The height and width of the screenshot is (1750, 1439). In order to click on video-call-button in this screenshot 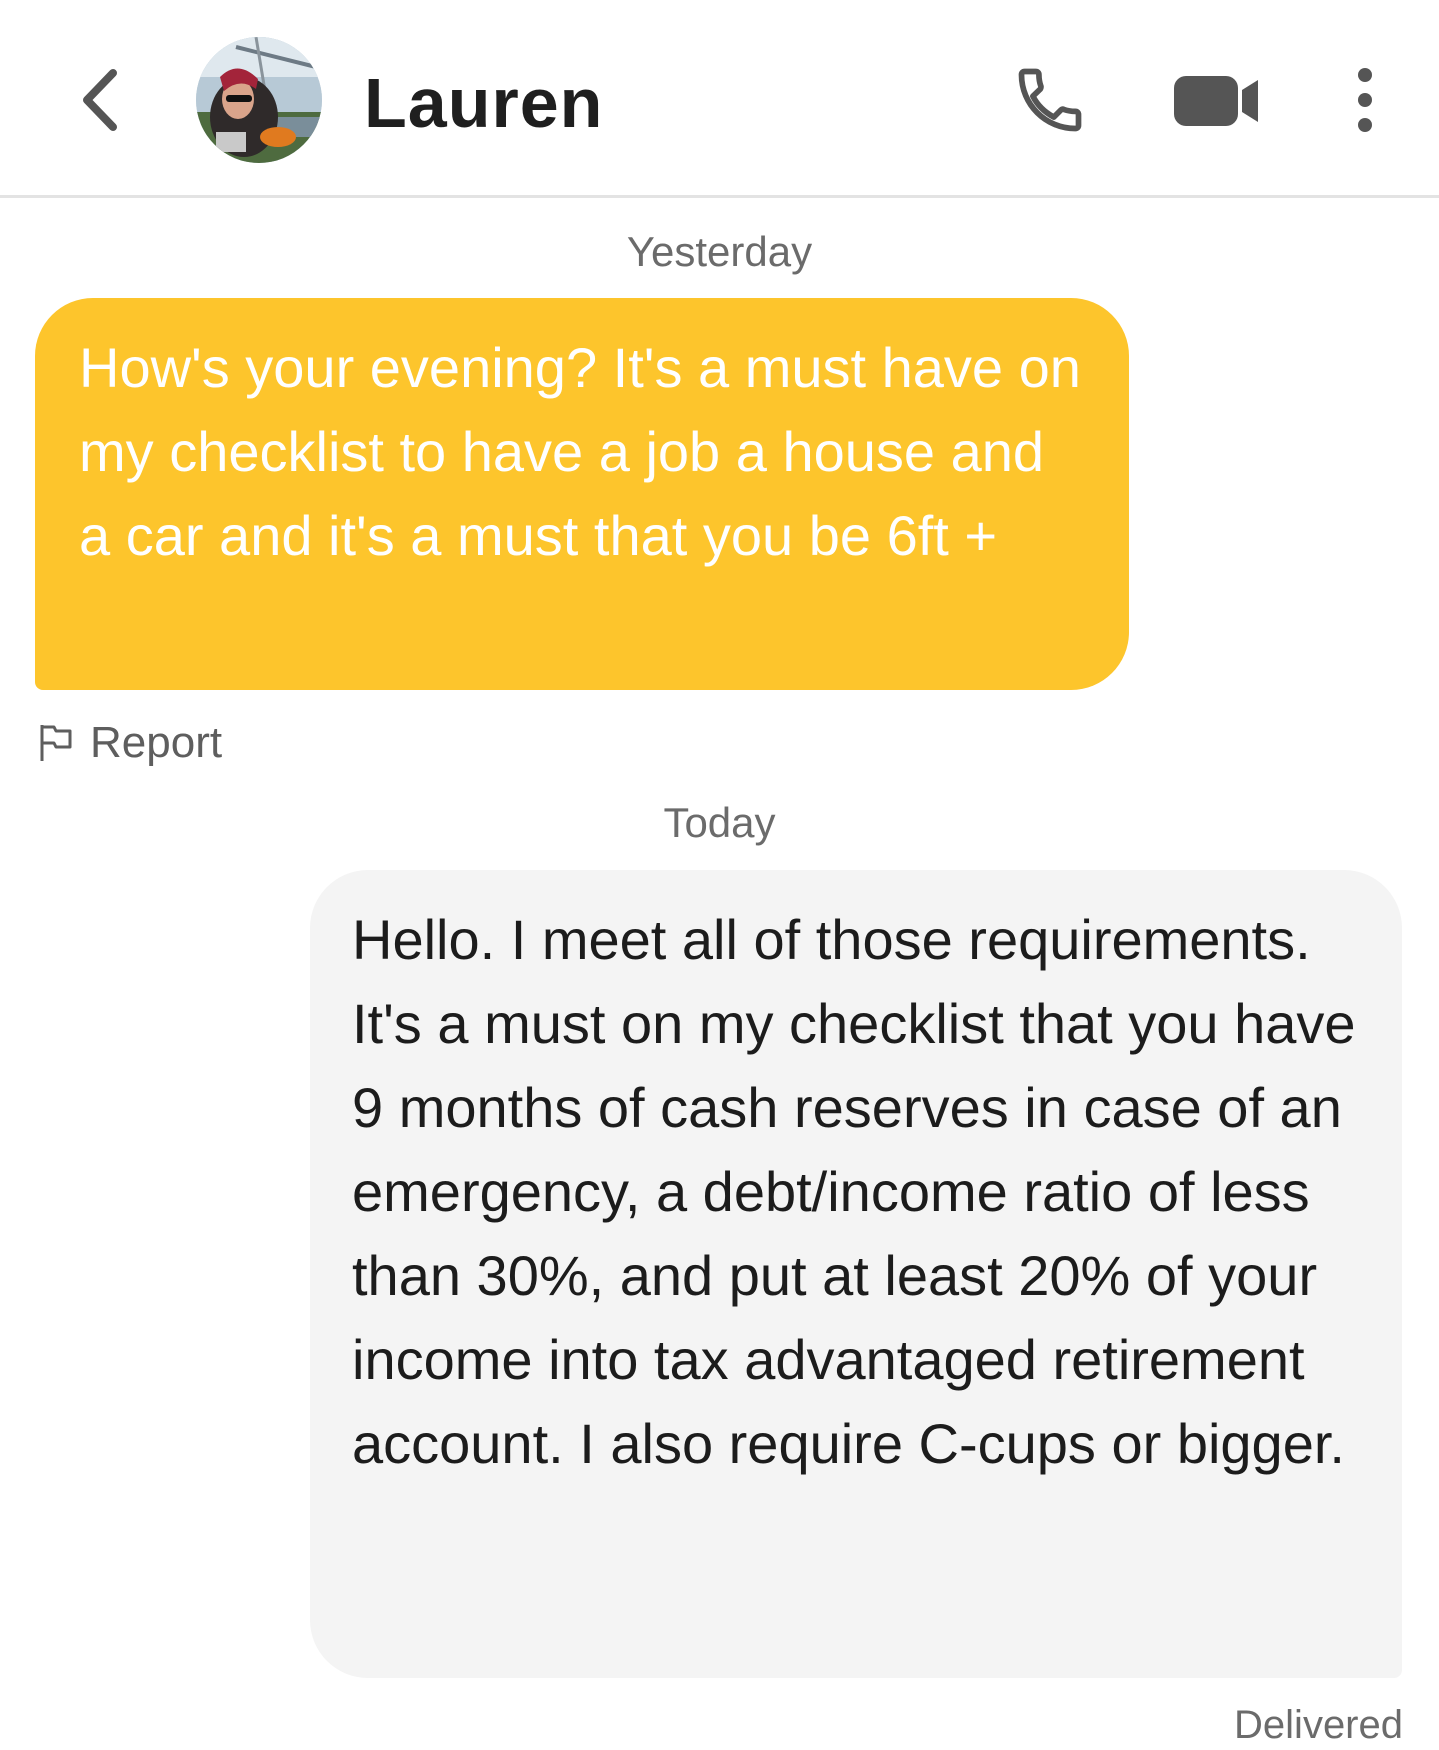, I will do `click(1216, 100)`.